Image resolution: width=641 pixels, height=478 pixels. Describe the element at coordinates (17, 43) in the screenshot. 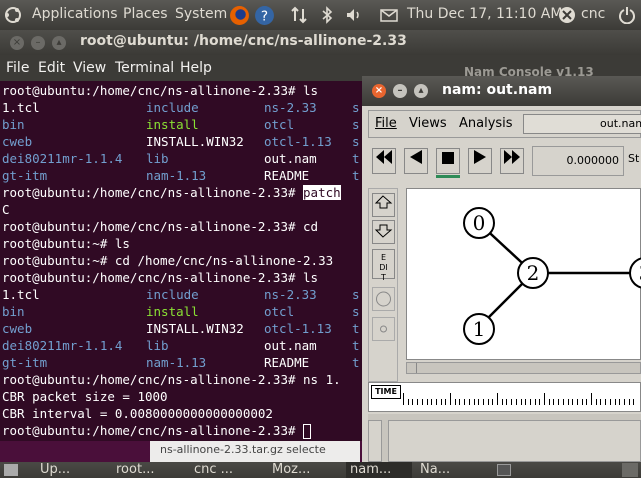

I see `close-button: ×` at that location.